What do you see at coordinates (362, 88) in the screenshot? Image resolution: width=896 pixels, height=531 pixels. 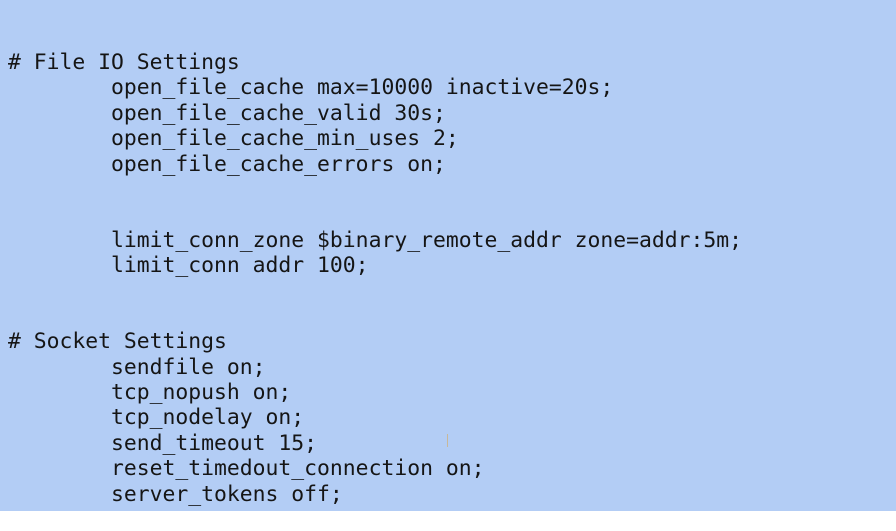 I see `code-line: open_file_cache max=10000 inactive=20s;` at bounding box center [362, 88].